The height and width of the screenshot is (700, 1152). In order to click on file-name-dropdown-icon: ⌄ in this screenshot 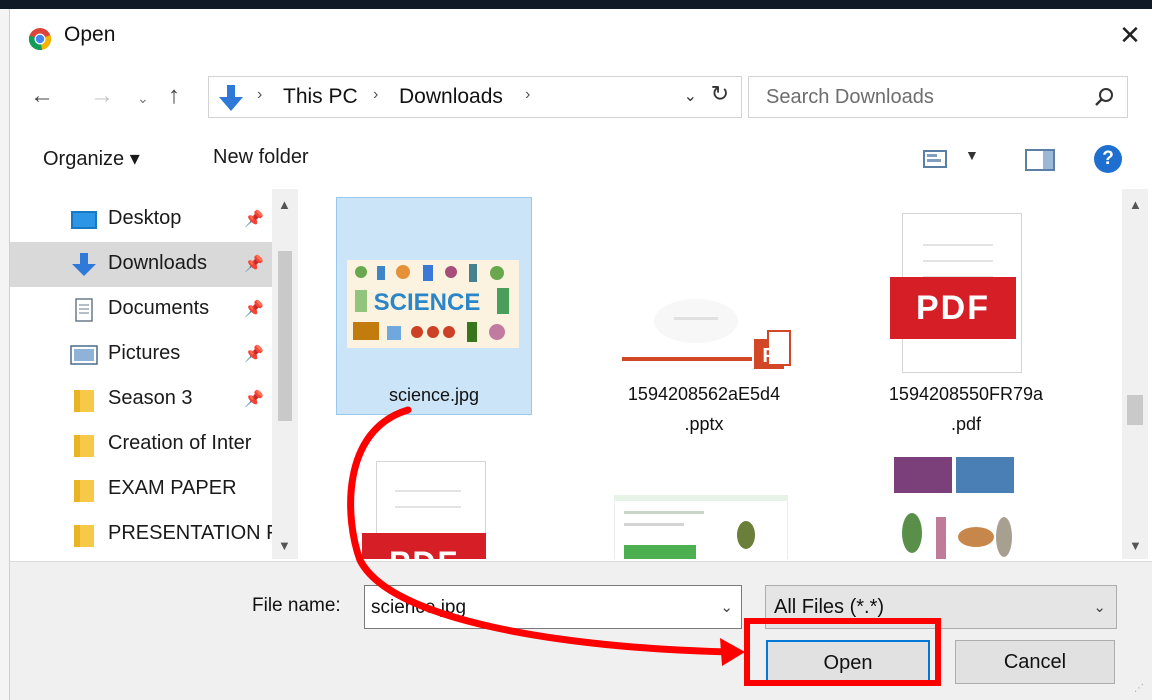, I will do `click(726, 607)`.